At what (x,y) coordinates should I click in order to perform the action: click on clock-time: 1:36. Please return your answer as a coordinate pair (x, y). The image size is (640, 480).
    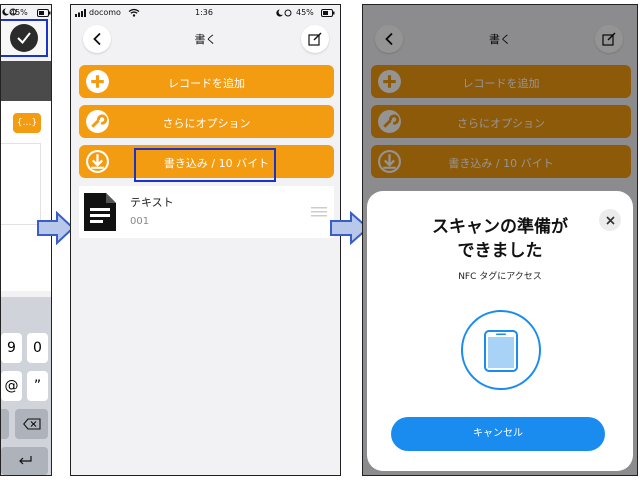
    Looking at the image, I should click on (204, 12).